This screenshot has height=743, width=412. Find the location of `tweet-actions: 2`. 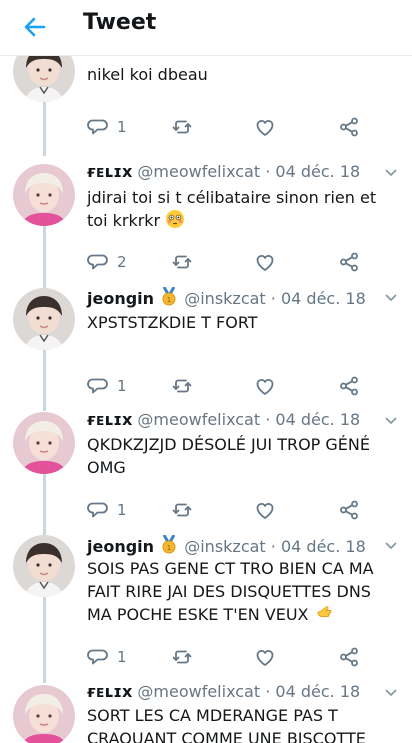

tweet-actions: 2 is located at coordinates (232, 263).